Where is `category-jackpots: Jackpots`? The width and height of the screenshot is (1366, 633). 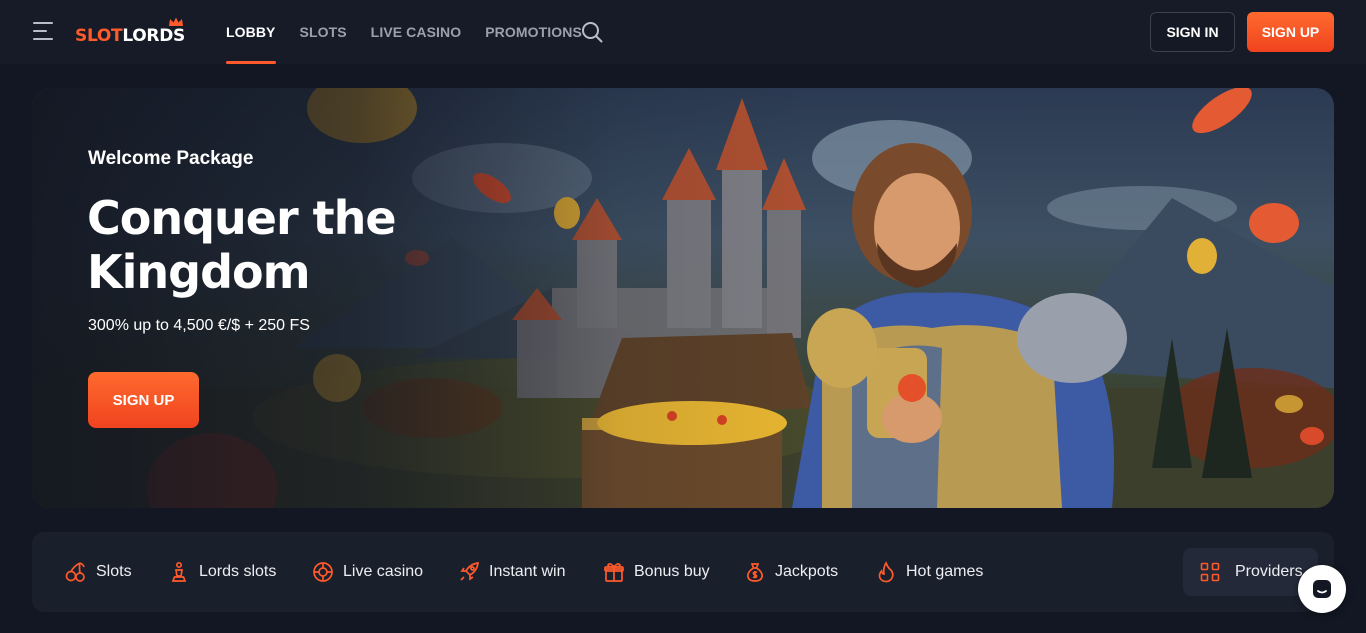
category-jackpots: Jackpots is located at coordinates (791, 572).